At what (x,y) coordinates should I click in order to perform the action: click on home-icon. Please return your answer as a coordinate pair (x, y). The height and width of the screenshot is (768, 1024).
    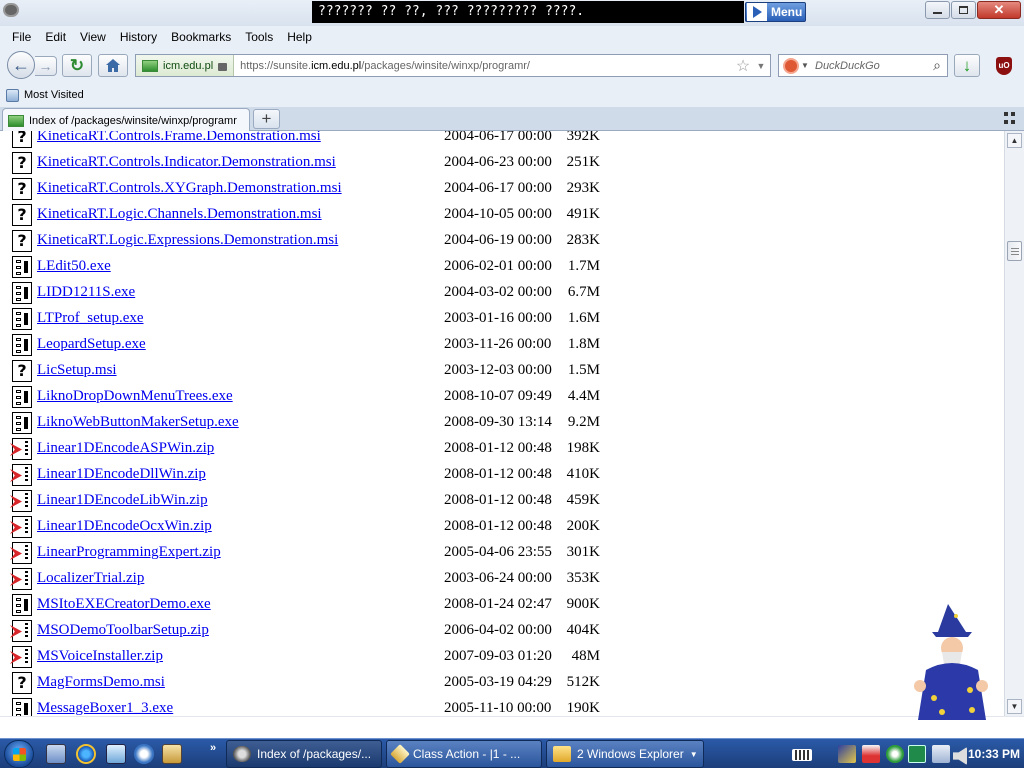
    Looking at the image, I should click on (113, 65).